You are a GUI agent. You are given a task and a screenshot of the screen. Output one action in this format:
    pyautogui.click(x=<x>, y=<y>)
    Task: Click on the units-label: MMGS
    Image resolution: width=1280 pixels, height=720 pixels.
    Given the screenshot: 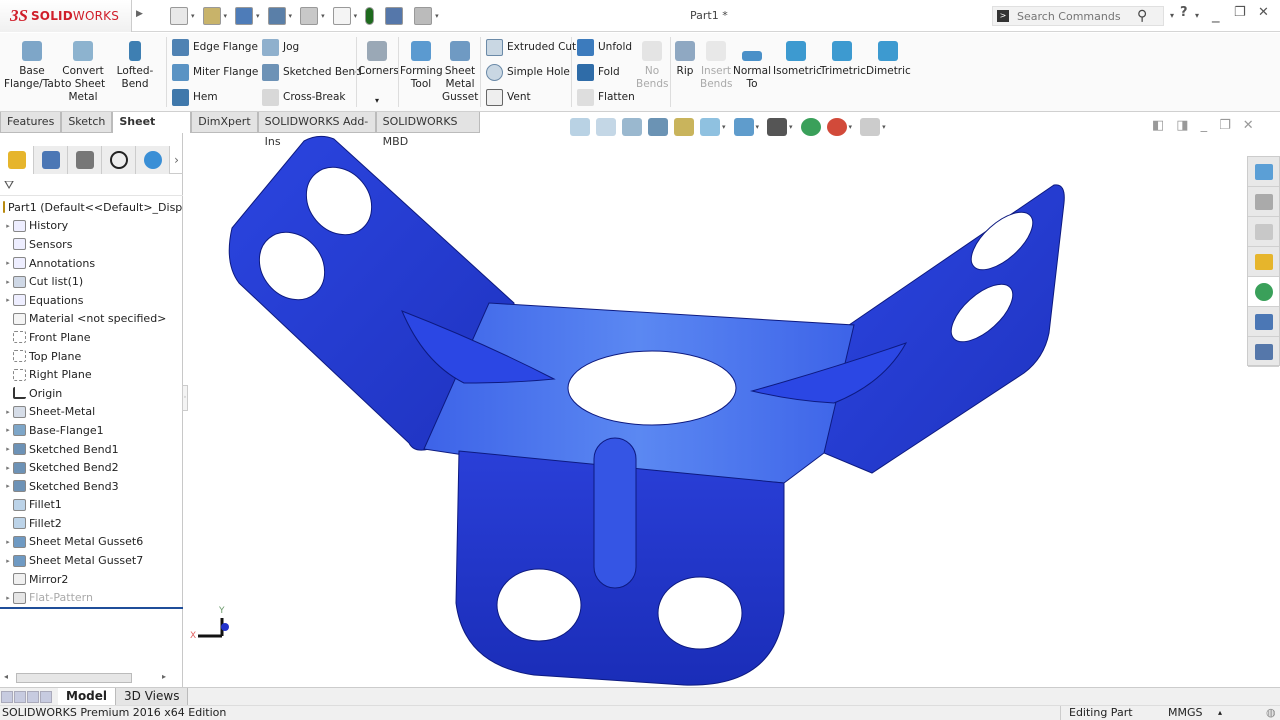 What is the action you would take?
    pyautogui.click(x=1185, y=713)
    